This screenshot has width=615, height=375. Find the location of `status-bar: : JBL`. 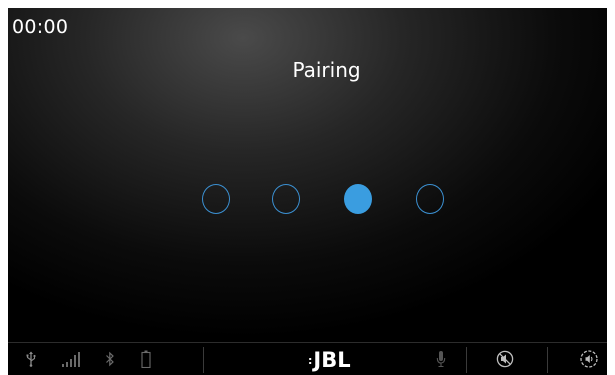

status-bar: : JBL is located at coordinates (307, 358).